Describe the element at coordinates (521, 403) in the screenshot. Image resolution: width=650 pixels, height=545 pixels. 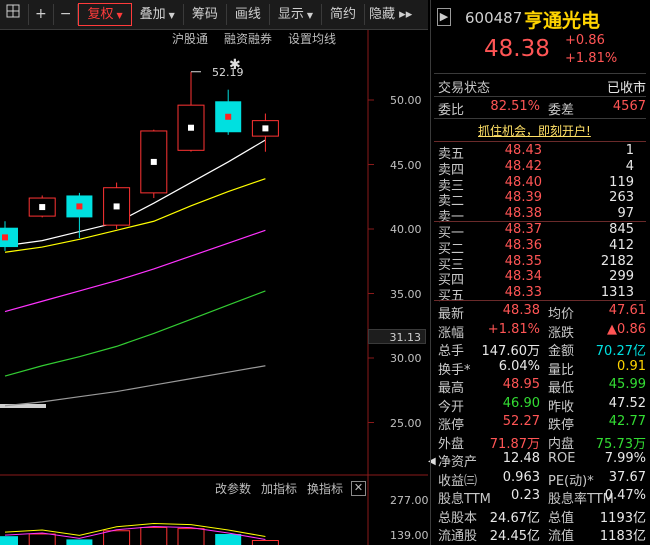
I see `stat-value: 46.90` at that location.